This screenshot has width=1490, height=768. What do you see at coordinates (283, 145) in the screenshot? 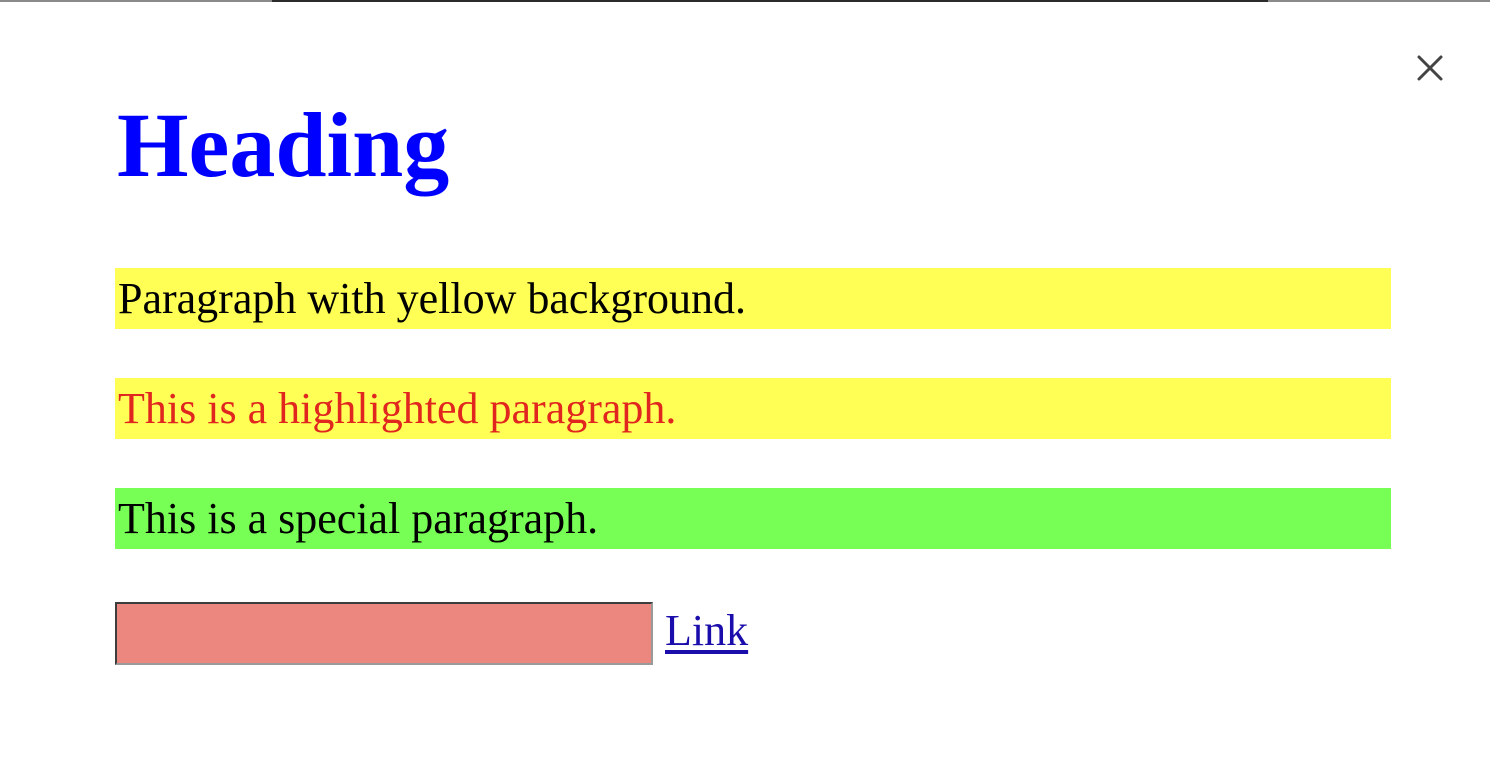
I see `page-heading: Heading` at bounding box center [283, 145].